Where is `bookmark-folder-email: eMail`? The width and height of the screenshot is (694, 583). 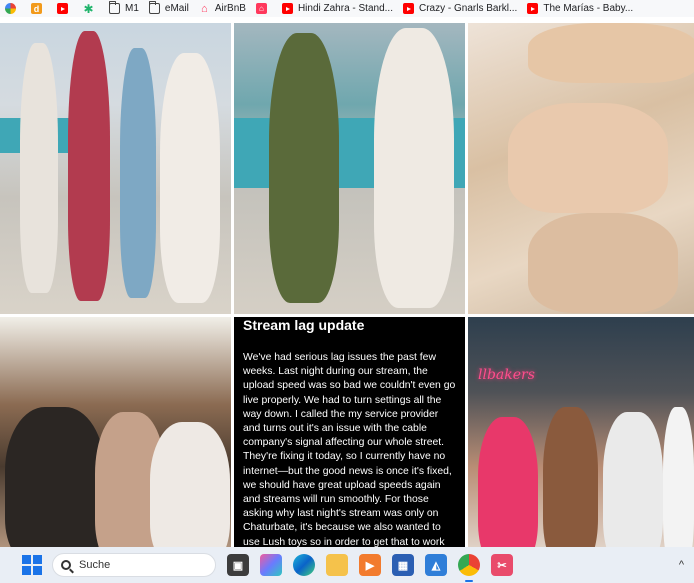
bookmark-folder-email: eMail is located at coordinates (169, 8).